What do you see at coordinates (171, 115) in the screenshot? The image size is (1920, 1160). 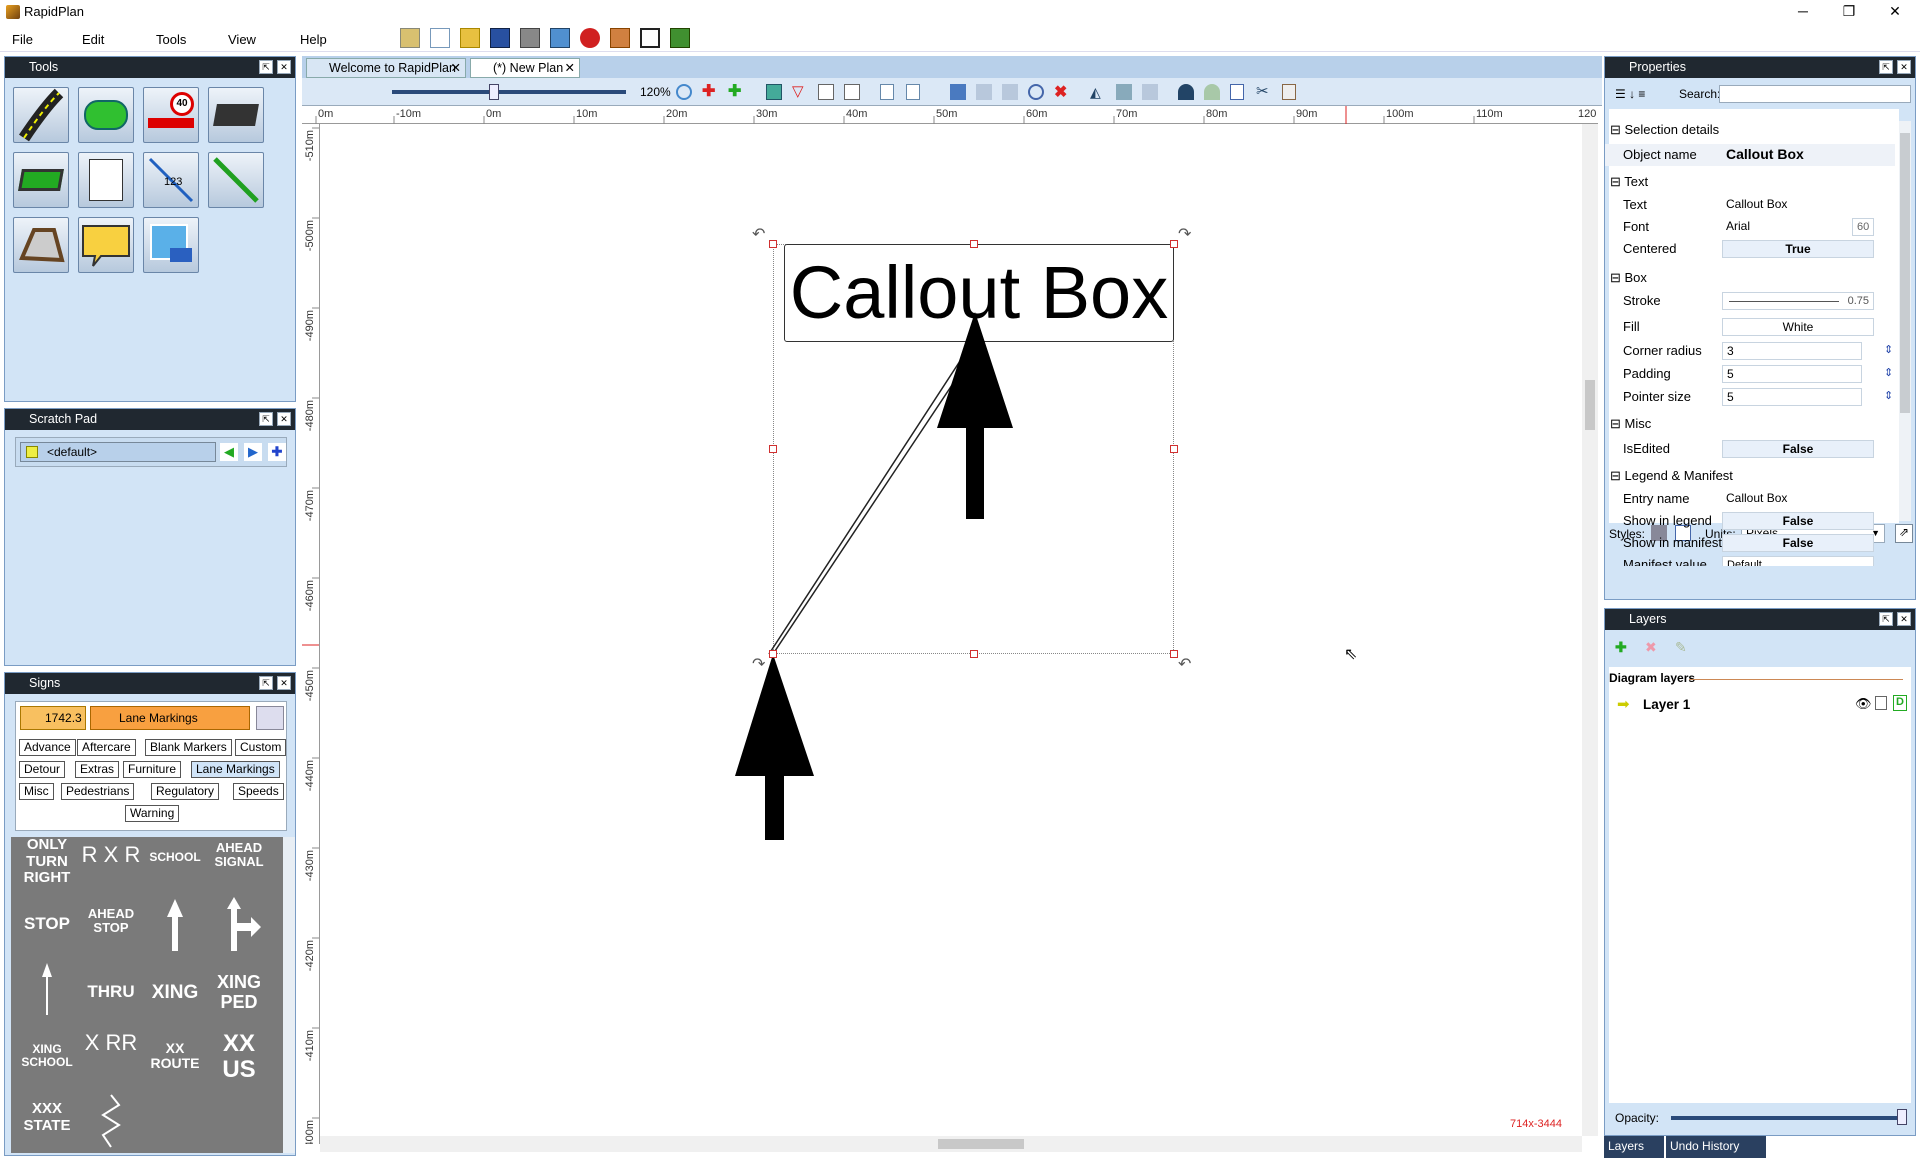 I see `sign-tool: 40` at bounding box center [171, 115].